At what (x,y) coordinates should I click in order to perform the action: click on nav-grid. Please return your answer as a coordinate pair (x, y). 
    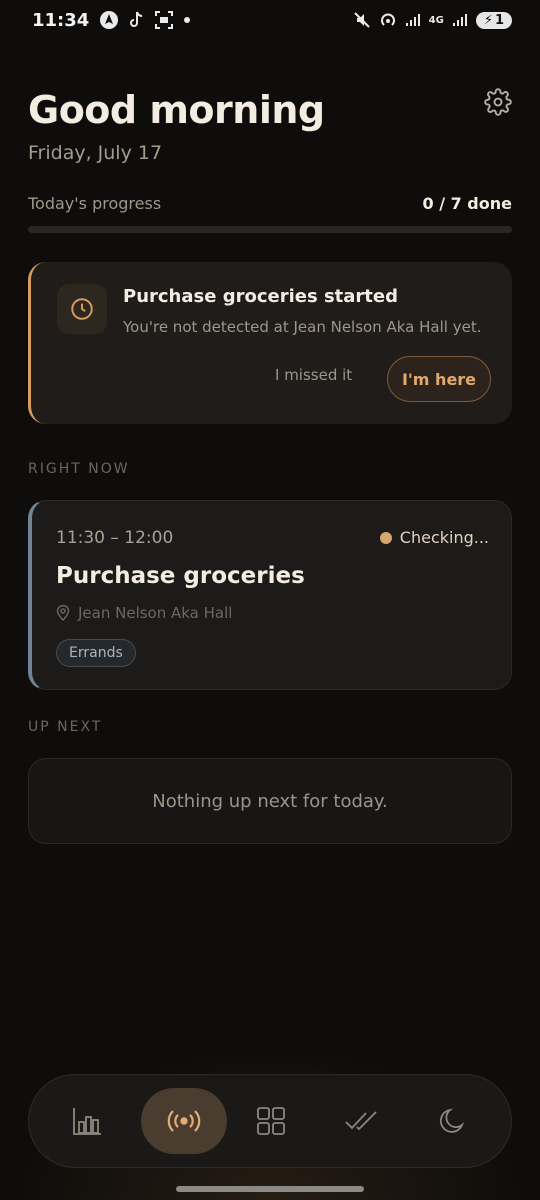
    Looking at the image, I should click on (271, 1121).